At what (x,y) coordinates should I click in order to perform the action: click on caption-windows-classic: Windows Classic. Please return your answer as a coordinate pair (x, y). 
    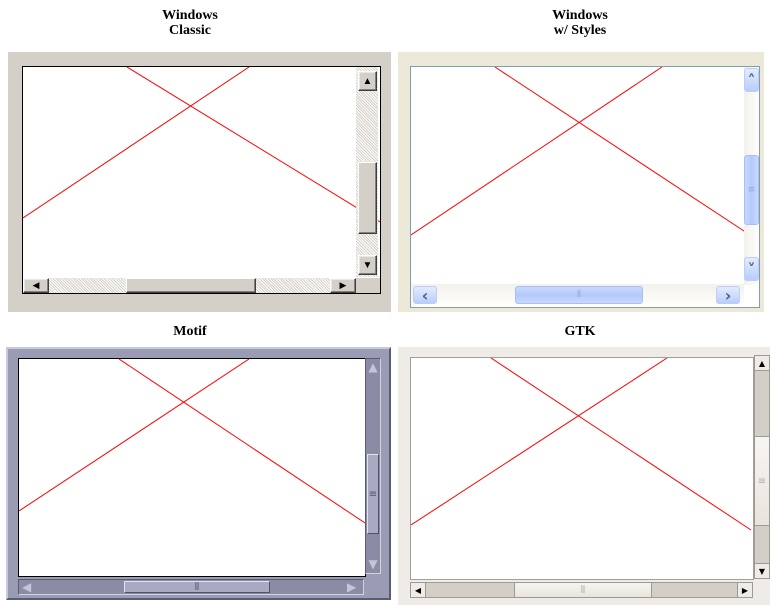
    Looking at the image, I should click on (190, 23).